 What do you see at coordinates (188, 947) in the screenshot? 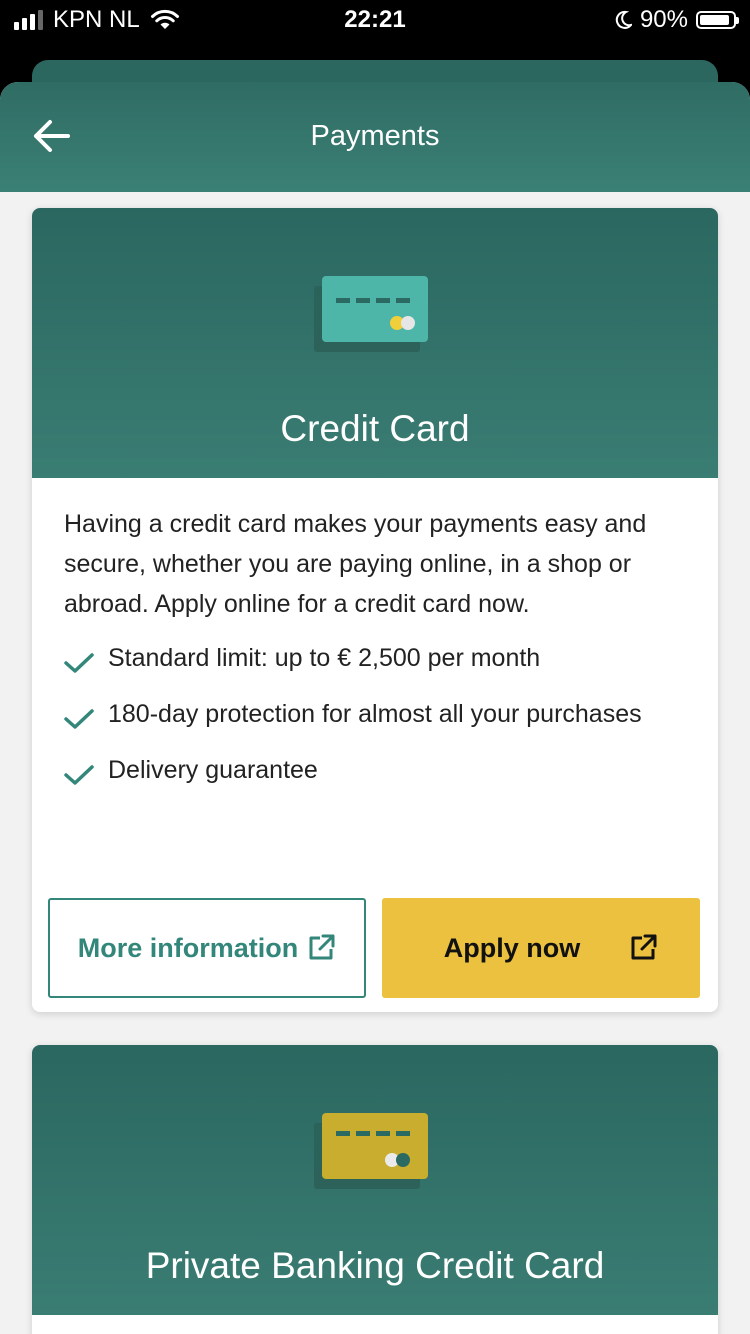
I see `more-information-label: More information` at bounding box center [188, 947].